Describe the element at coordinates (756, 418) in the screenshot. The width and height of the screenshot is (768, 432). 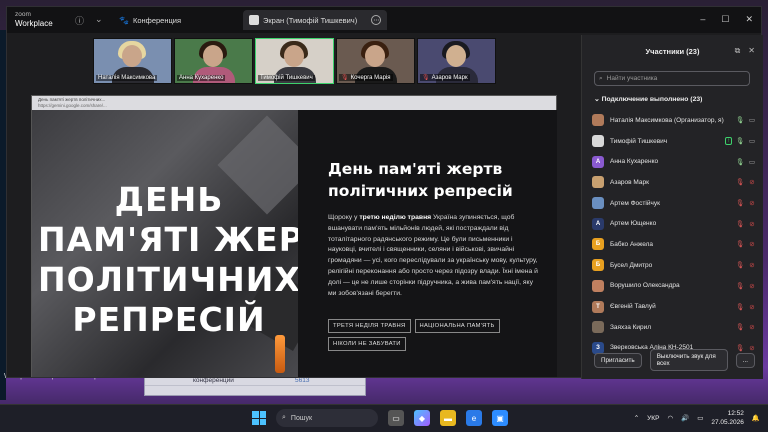
I see `notification-icon: 🔔` at that location.